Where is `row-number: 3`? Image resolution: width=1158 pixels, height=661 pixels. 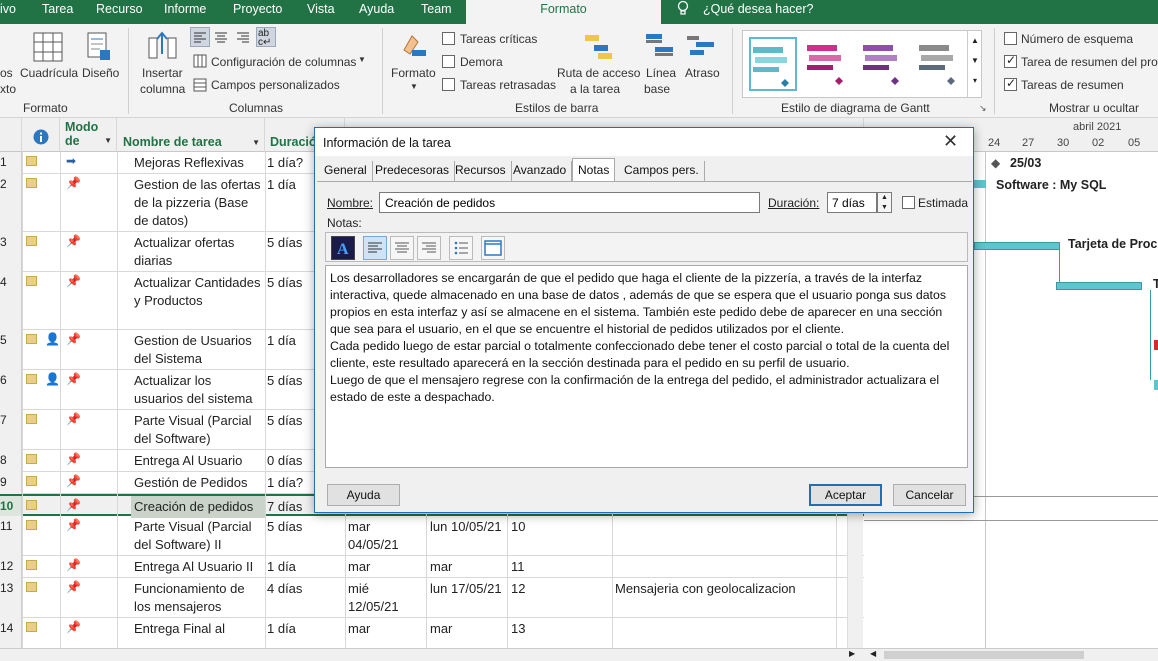
row-number: 3 is located at coordinates (11, 252).